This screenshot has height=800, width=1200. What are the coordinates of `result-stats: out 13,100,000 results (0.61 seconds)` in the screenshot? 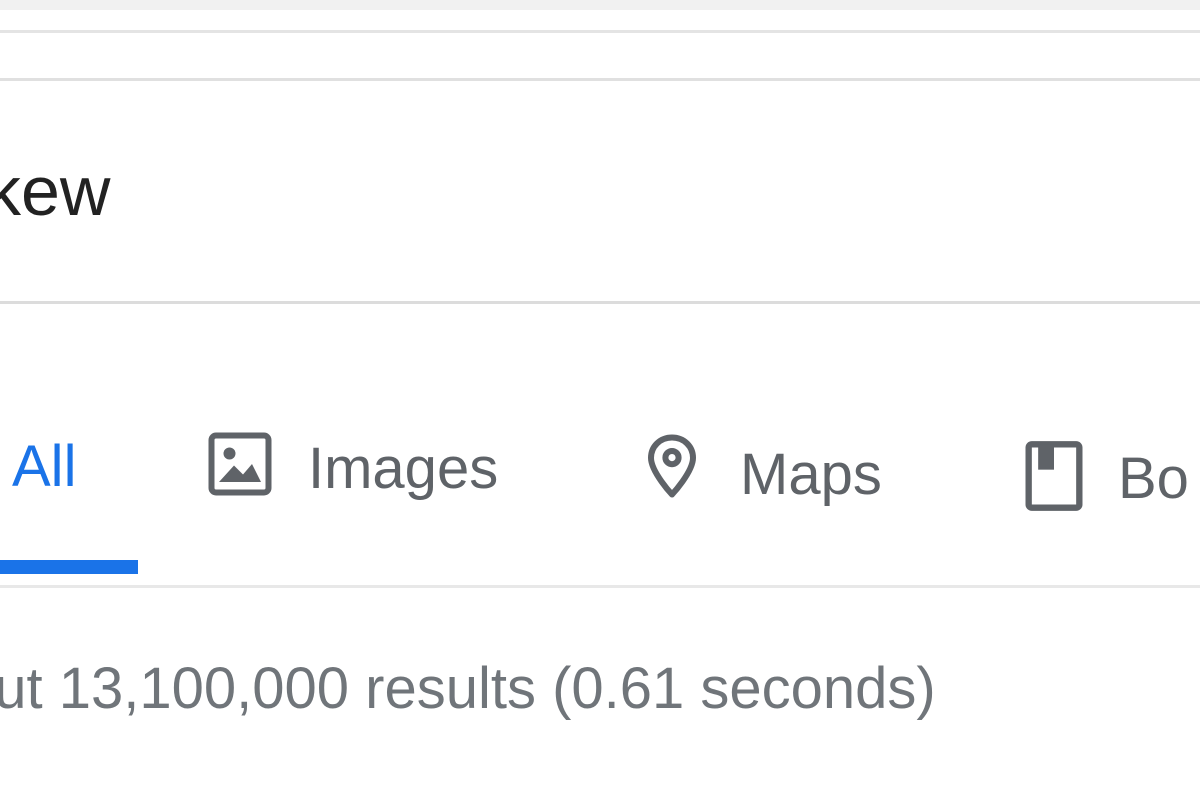 It's located at (468, 688).